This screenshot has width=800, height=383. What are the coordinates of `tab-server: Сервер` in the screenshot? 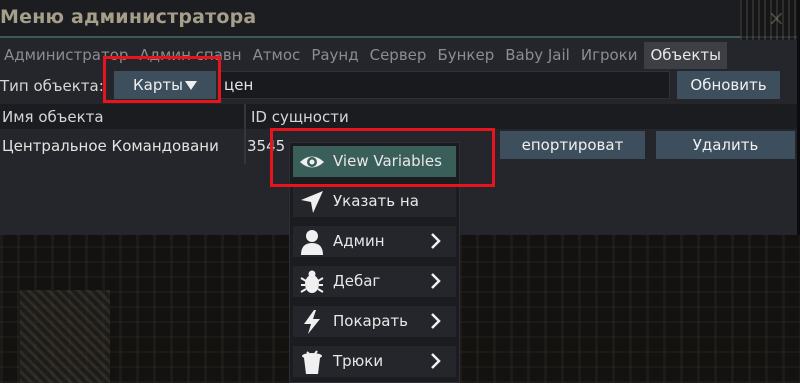 It's located at (398, 55).